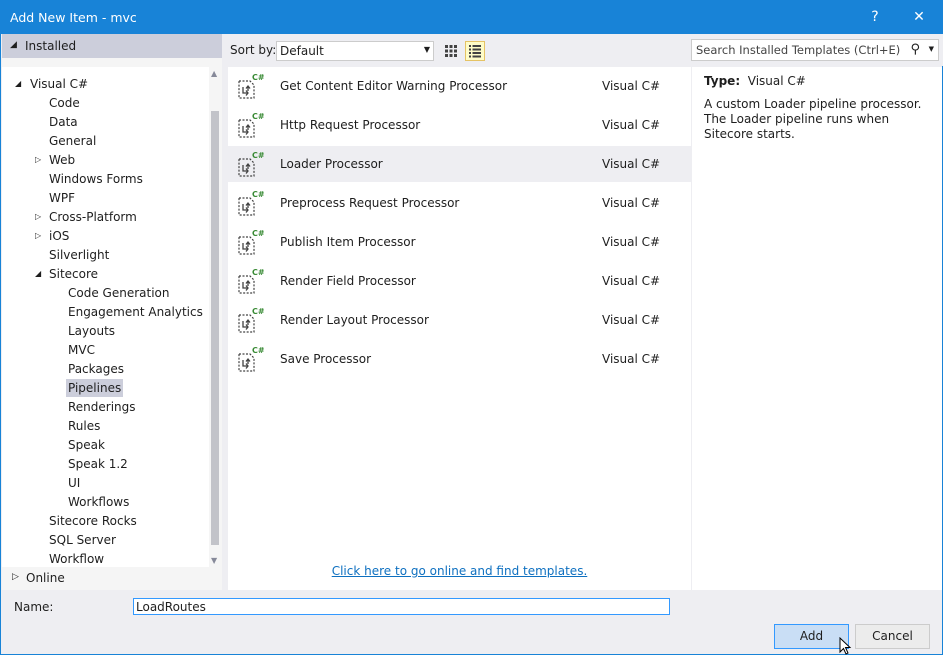 The height and width of the screenshot is (656, 943). Describe the element at coordinates (118, 293) in the screenshot. I see `tree-item-code-generation: Code Generation` at that location.